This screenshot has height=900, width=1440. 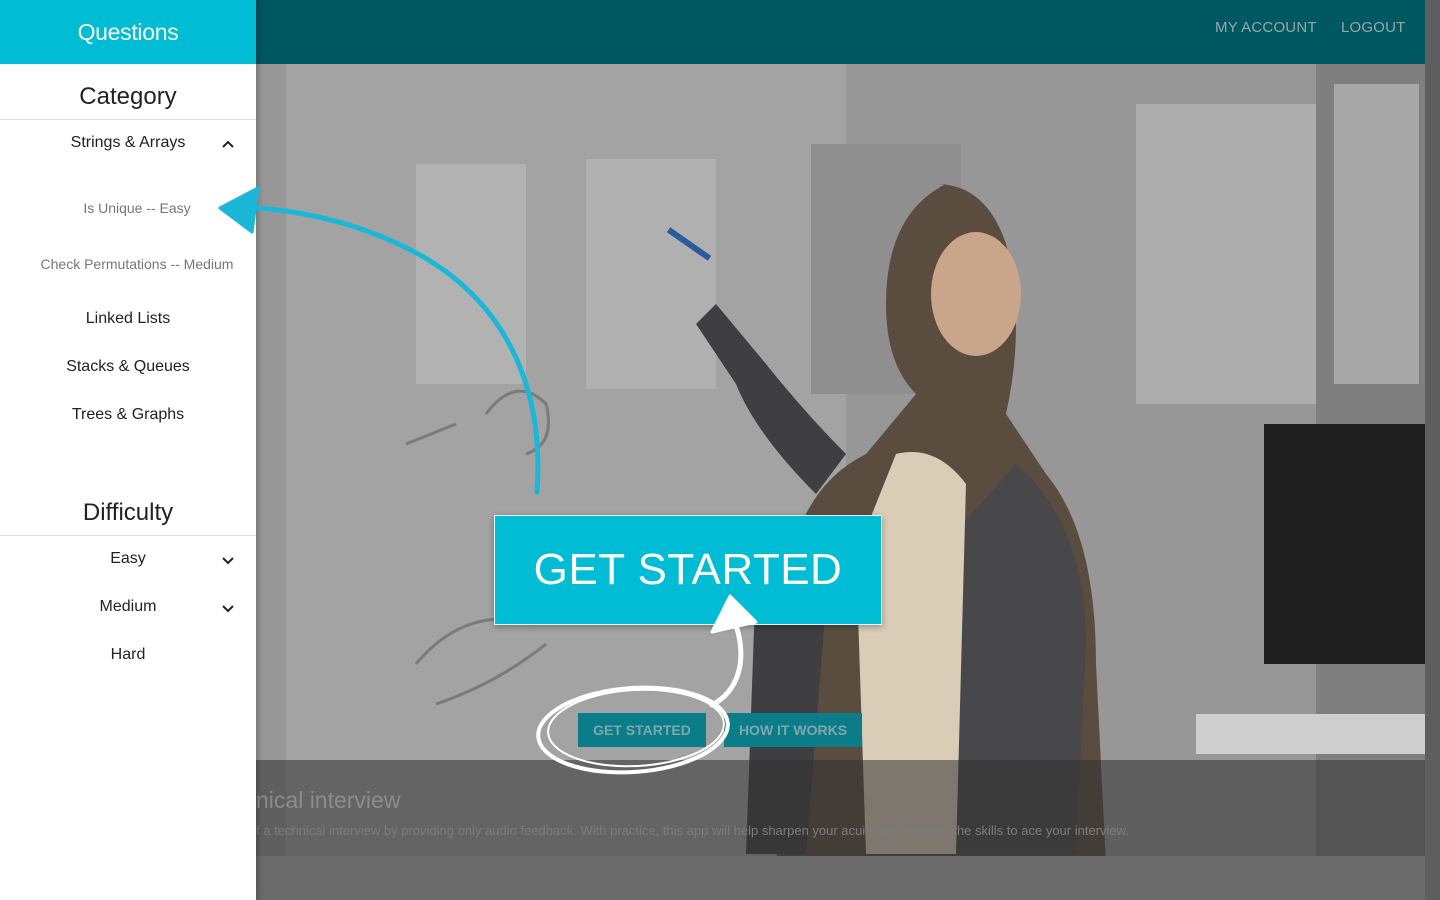 I want to click on caption-band, so click(x=840, y=808).